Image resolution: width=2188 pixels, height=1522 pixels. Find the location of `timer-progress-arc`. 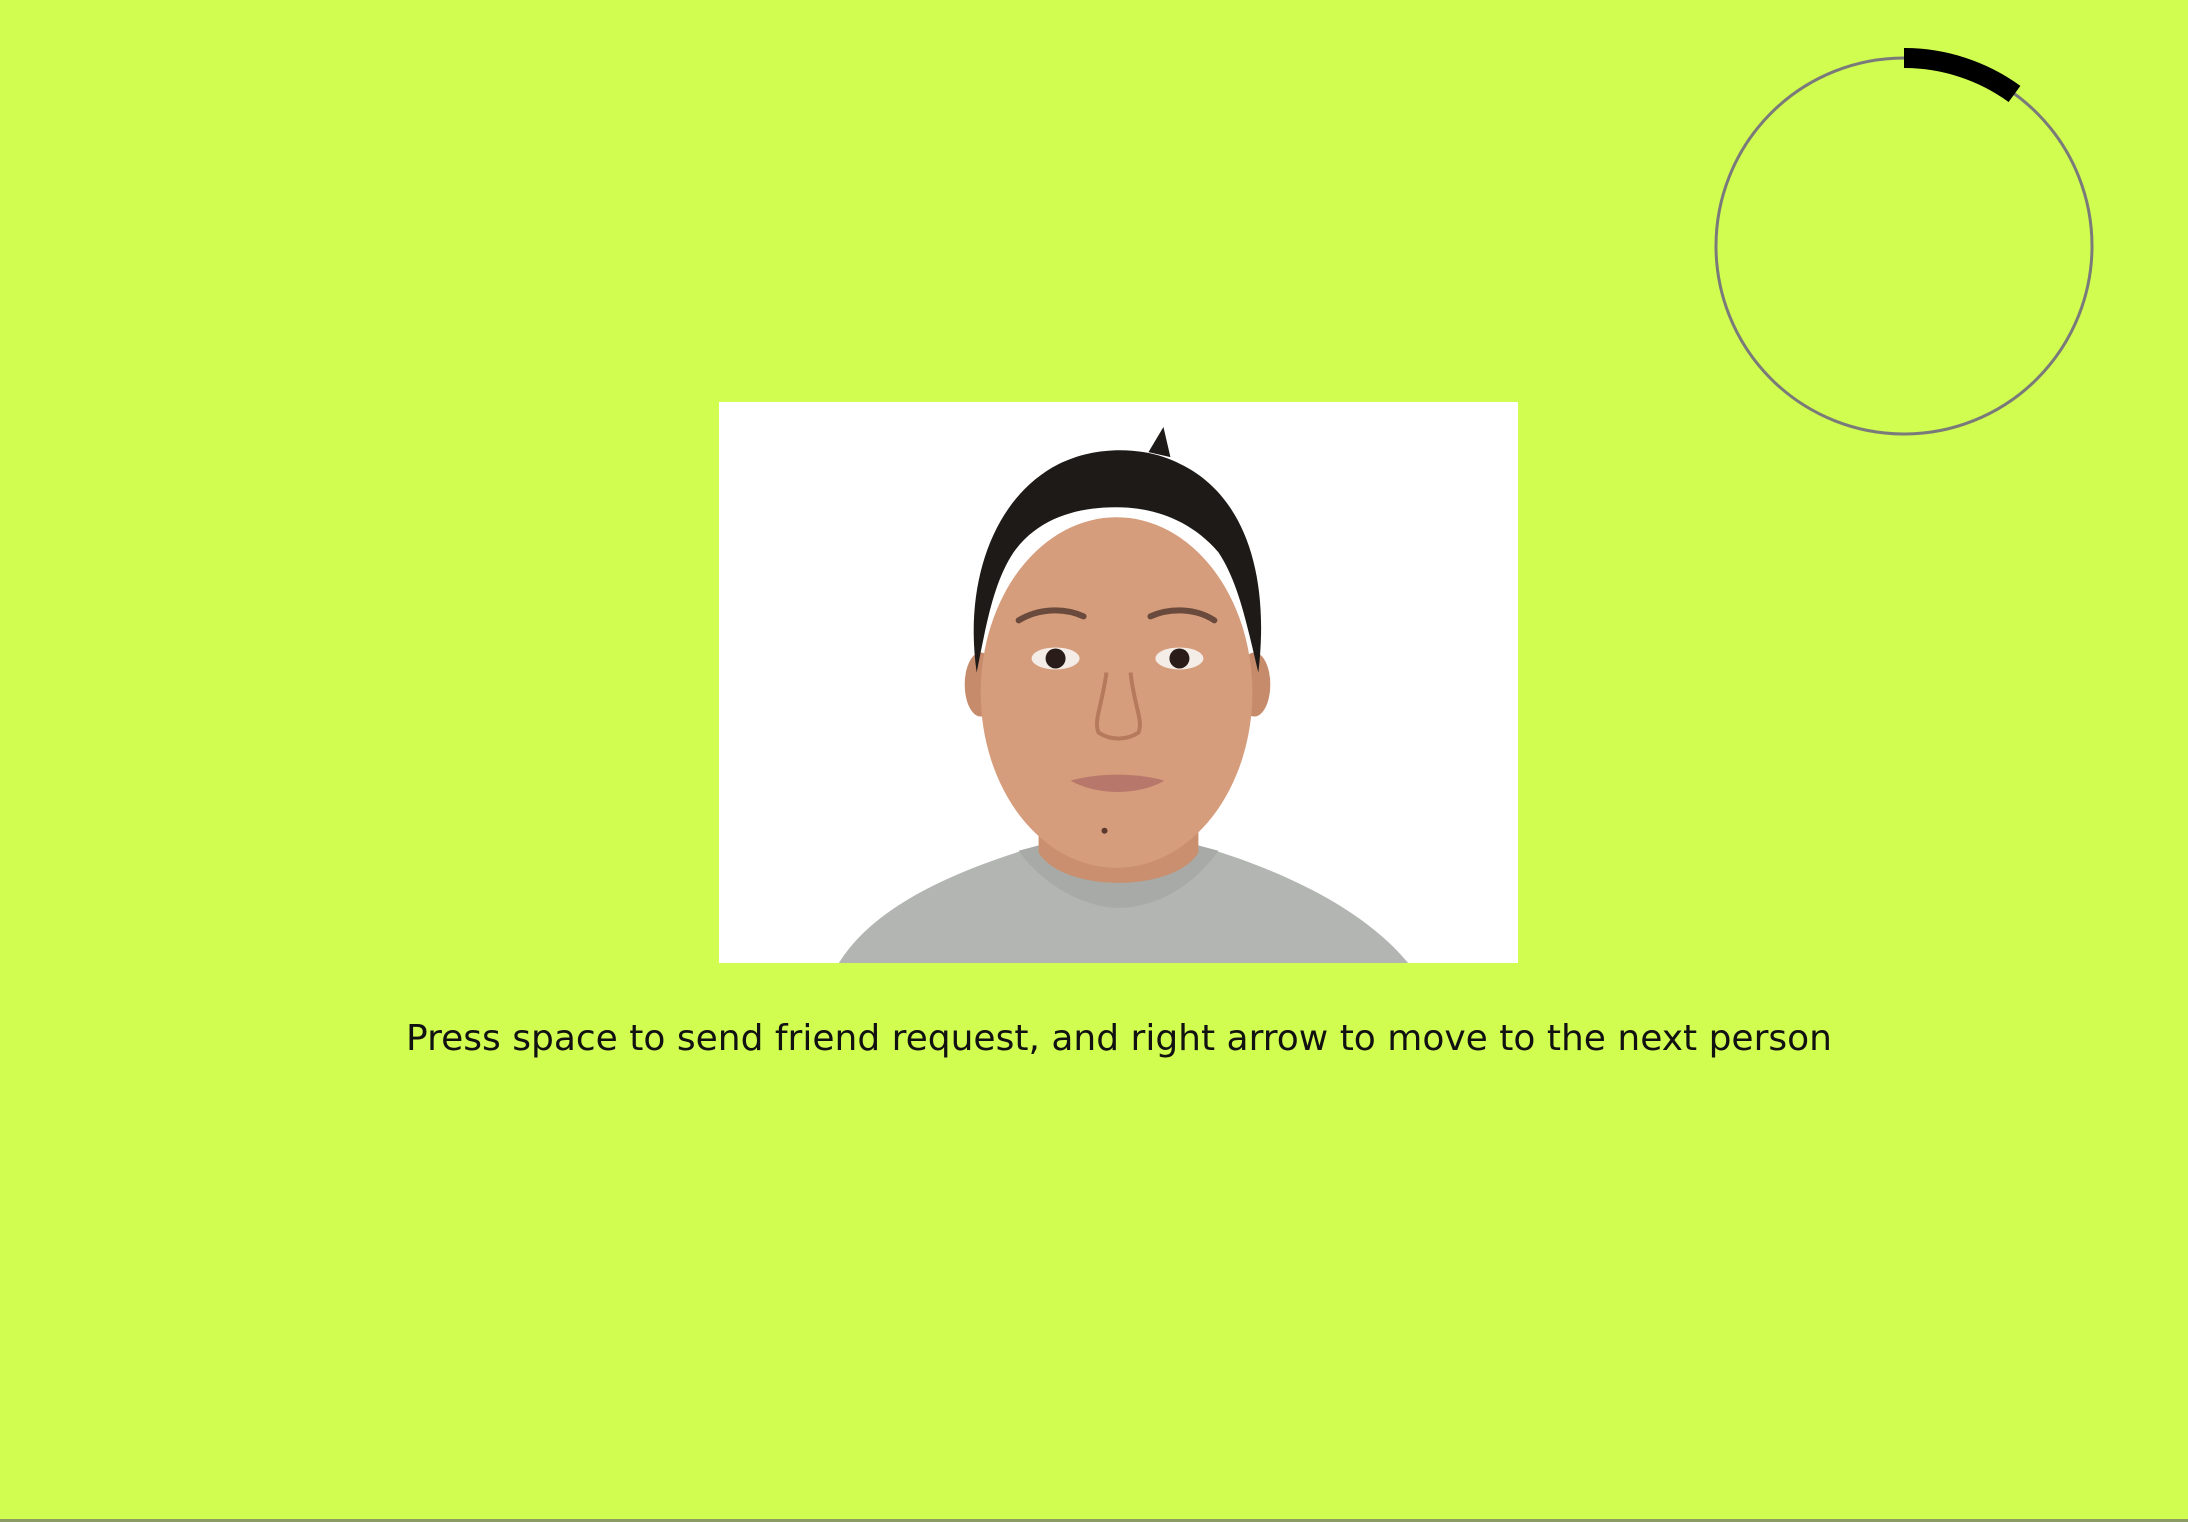

timer-progress-arc is located at coordinates (1962, 75).